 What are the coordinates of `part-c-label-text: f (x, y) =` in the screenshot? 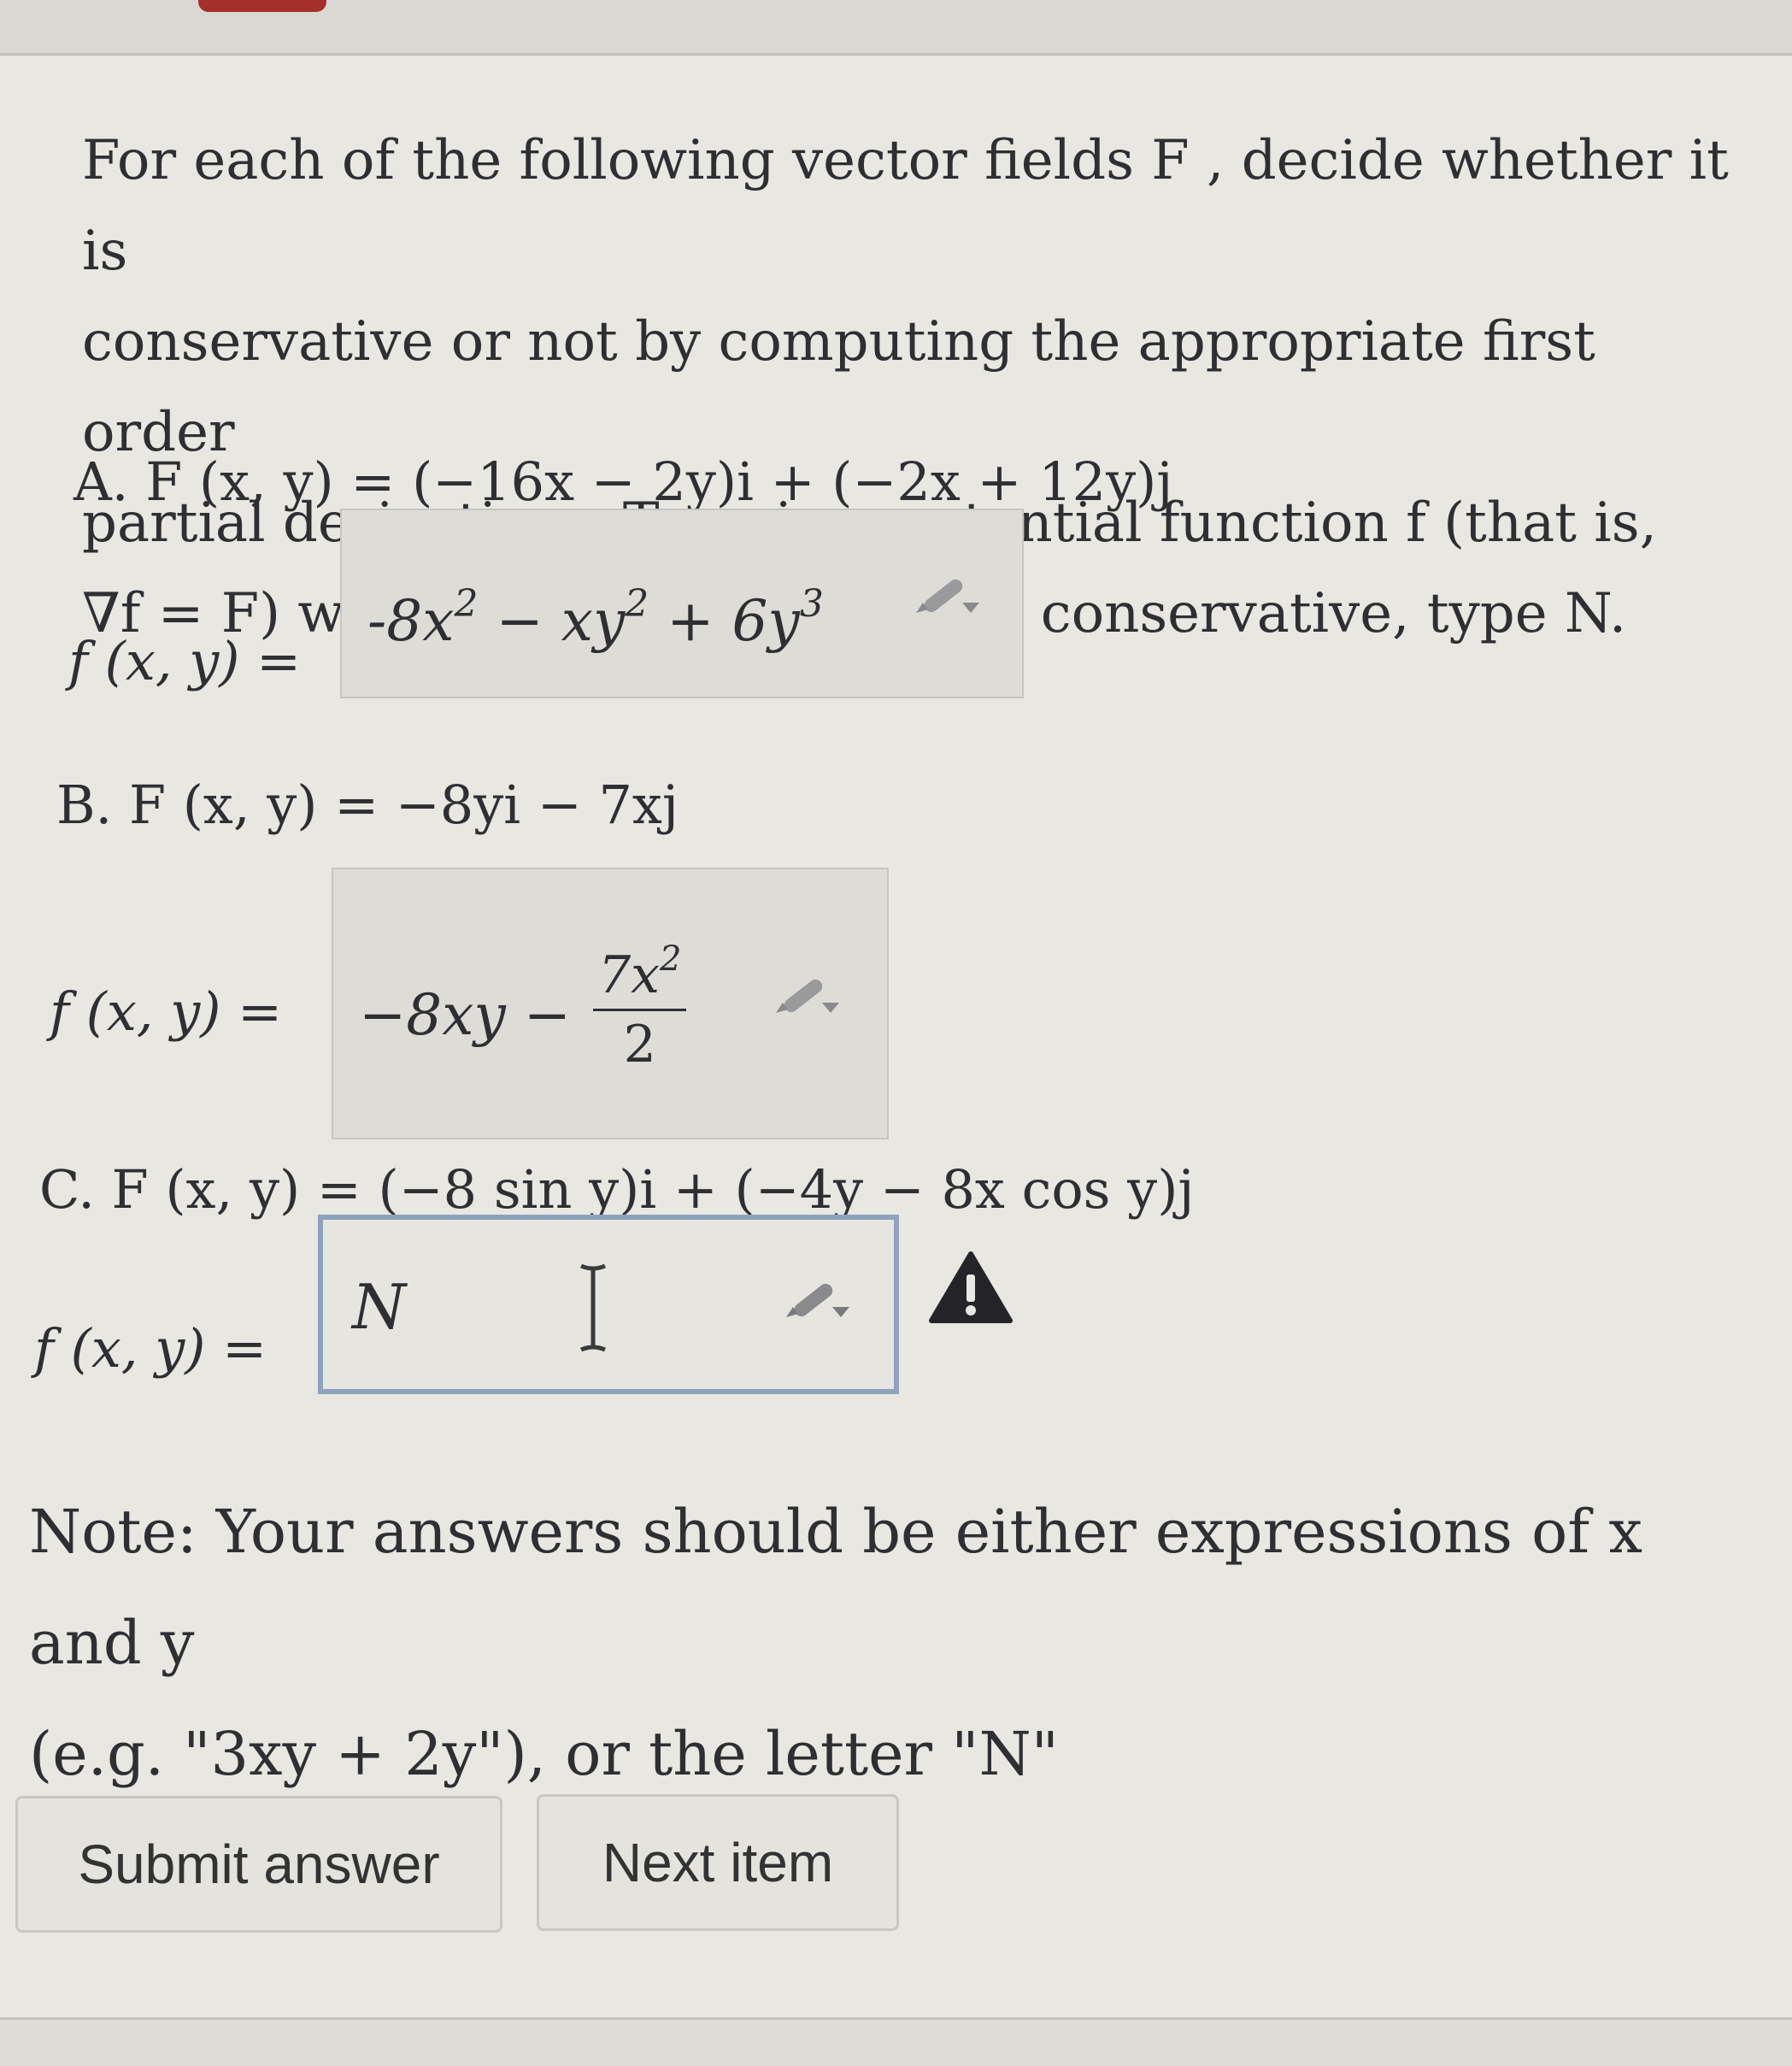 It's located at (150, 1348).